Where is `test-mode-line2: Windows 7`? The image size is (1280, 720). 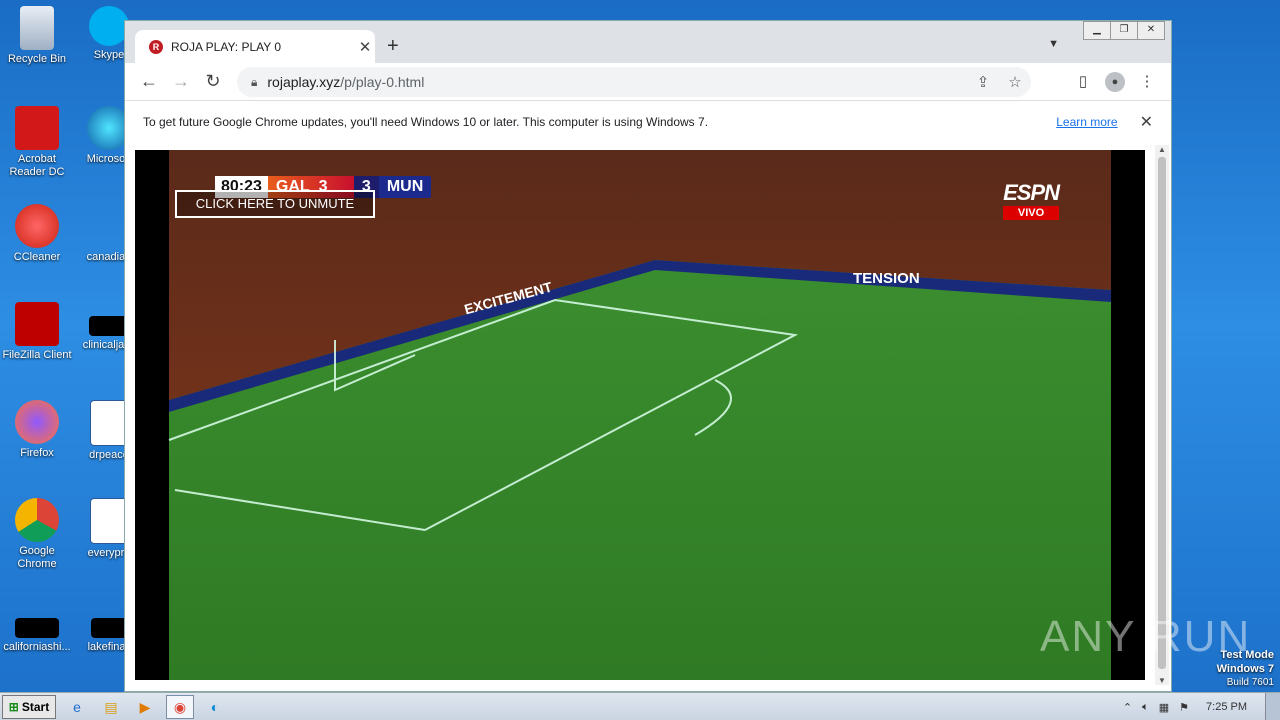
test-mode-line2: Windows 7 is located at coordinates (1245, 669).